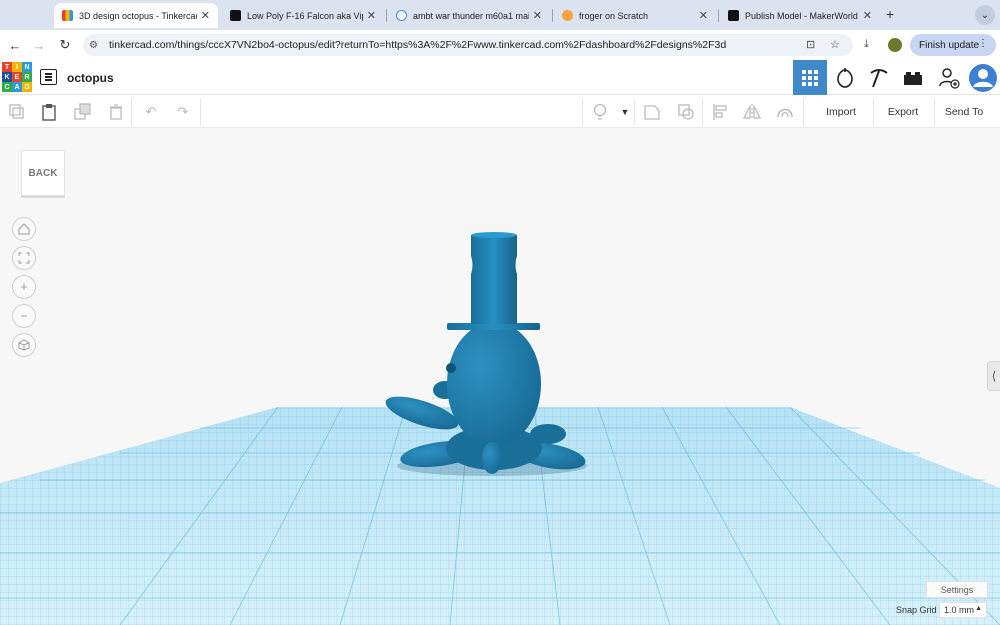 Image resolution: width=1000 pixels, height=625 pixels. I want to click on edit-toolbar: ↶ ↷ ▼ Import Export Send To, so click(500, 112).